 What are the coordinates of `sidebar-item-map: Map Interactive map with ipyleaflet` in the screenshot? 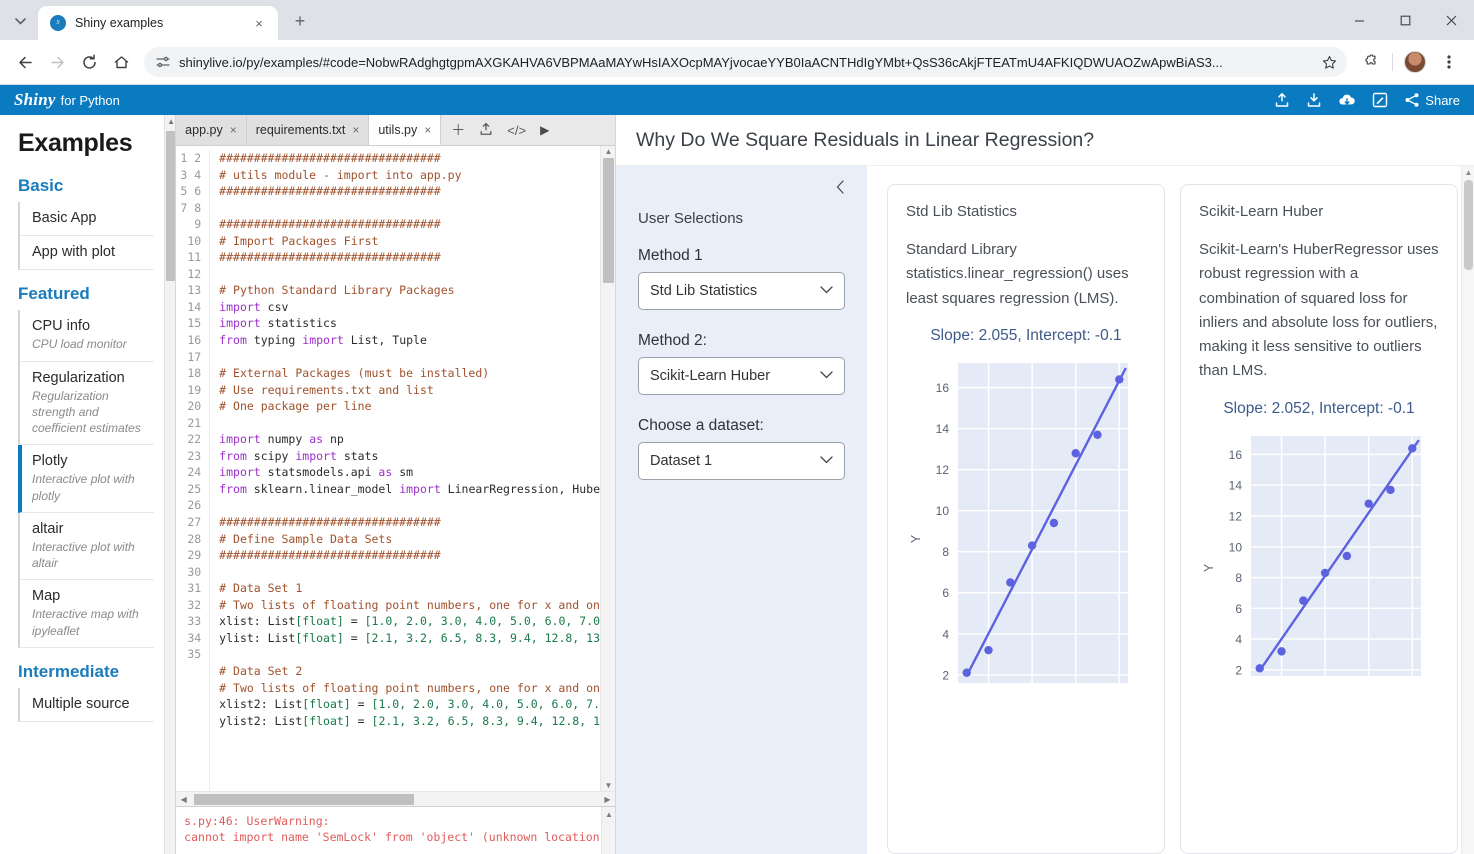 It's located at (86, 614).